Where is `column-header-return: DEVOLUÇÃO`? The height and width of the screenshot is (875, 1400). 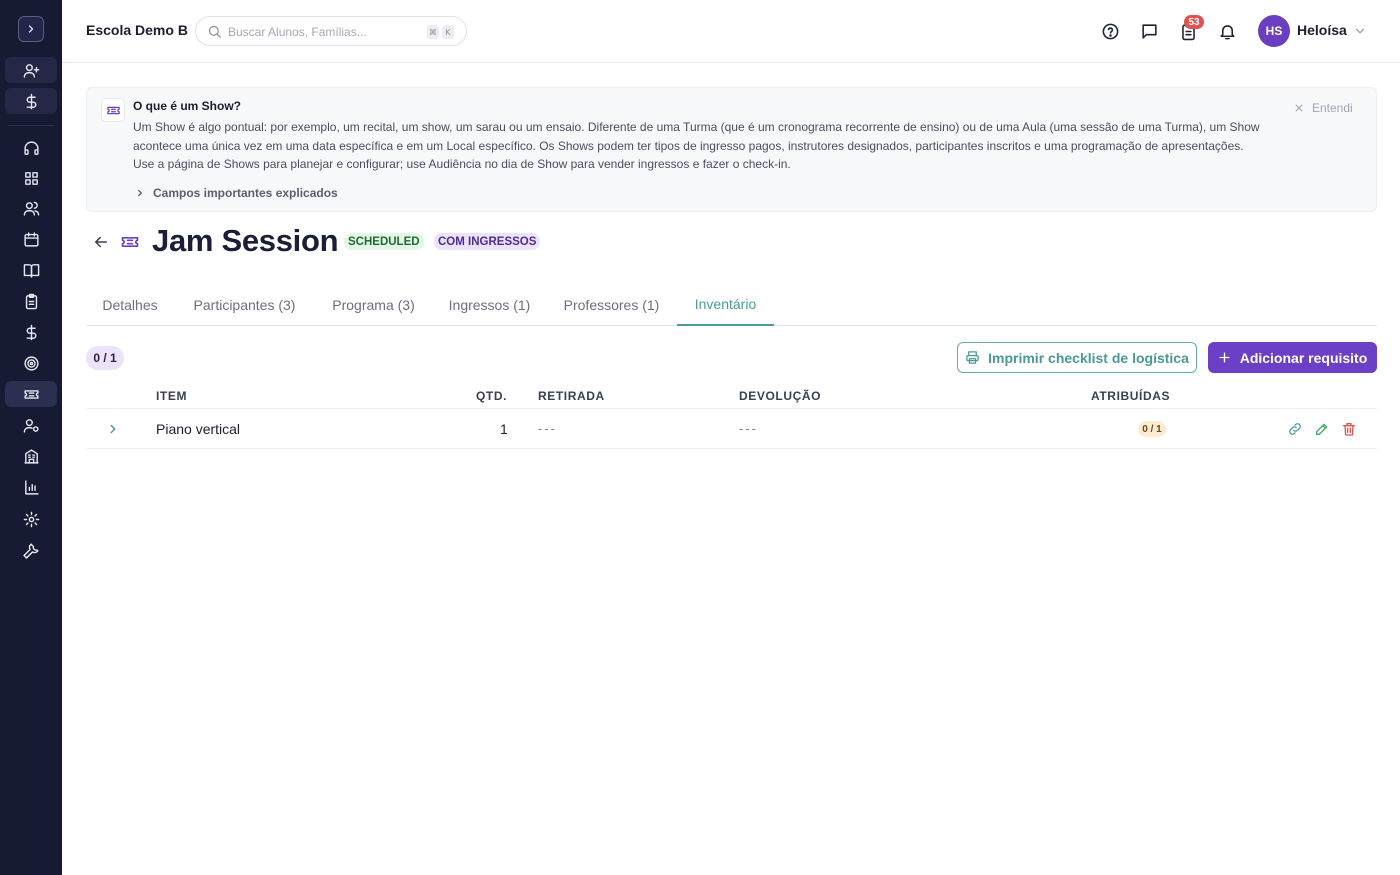
column-header-return: DEVOLUÇÃO is located at coordinates (780, 396).